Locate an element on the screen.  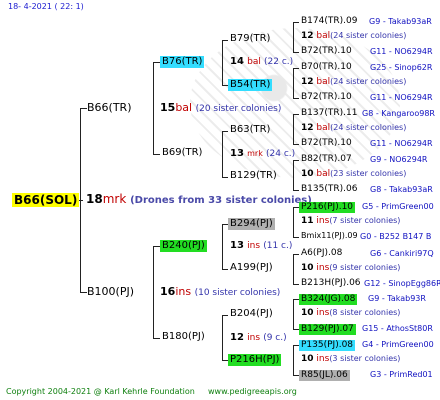
drone-info: 10 bal(23 sister colonies) is located at coordinates (353, 174).